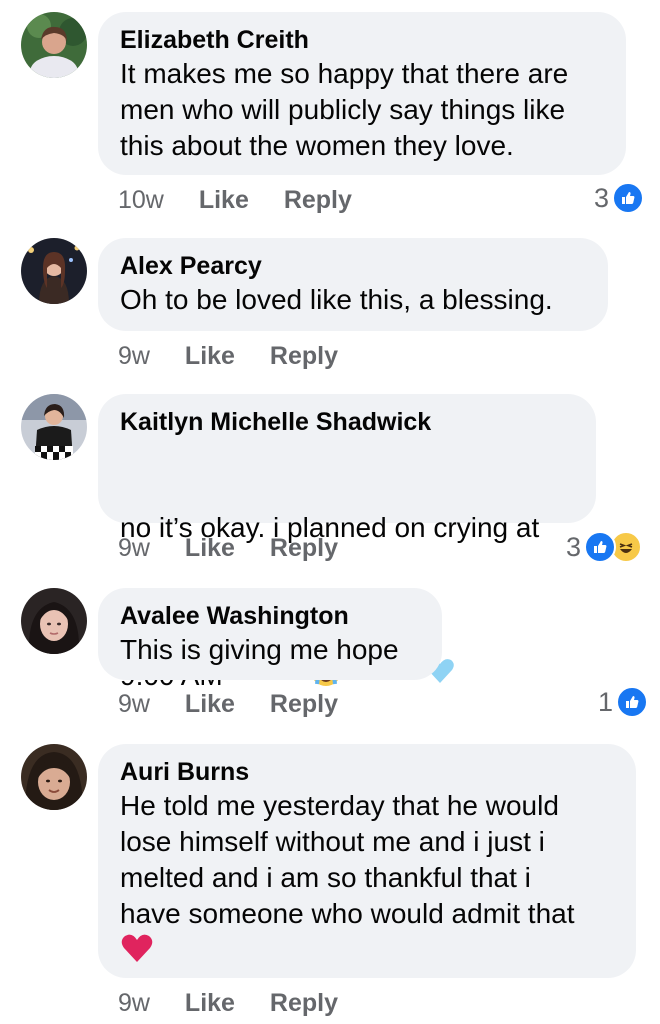  I want to click on comment-author: Avalee Washington, so click(270, 616).